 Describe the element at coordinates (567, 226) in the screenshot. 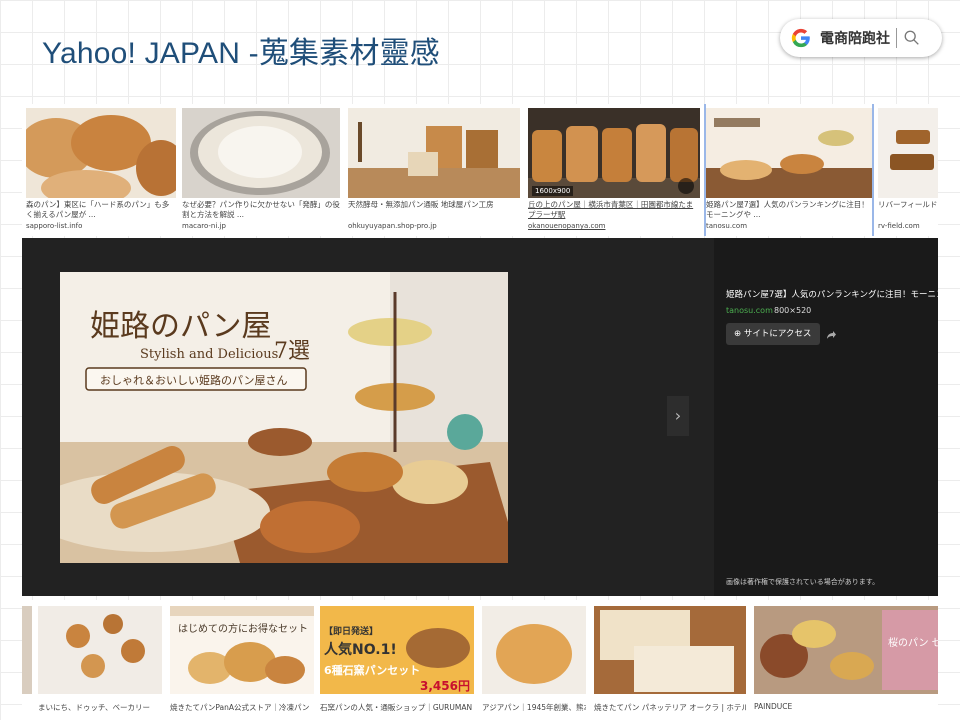

I see `result-source: okanouenopanya.com` at that location.